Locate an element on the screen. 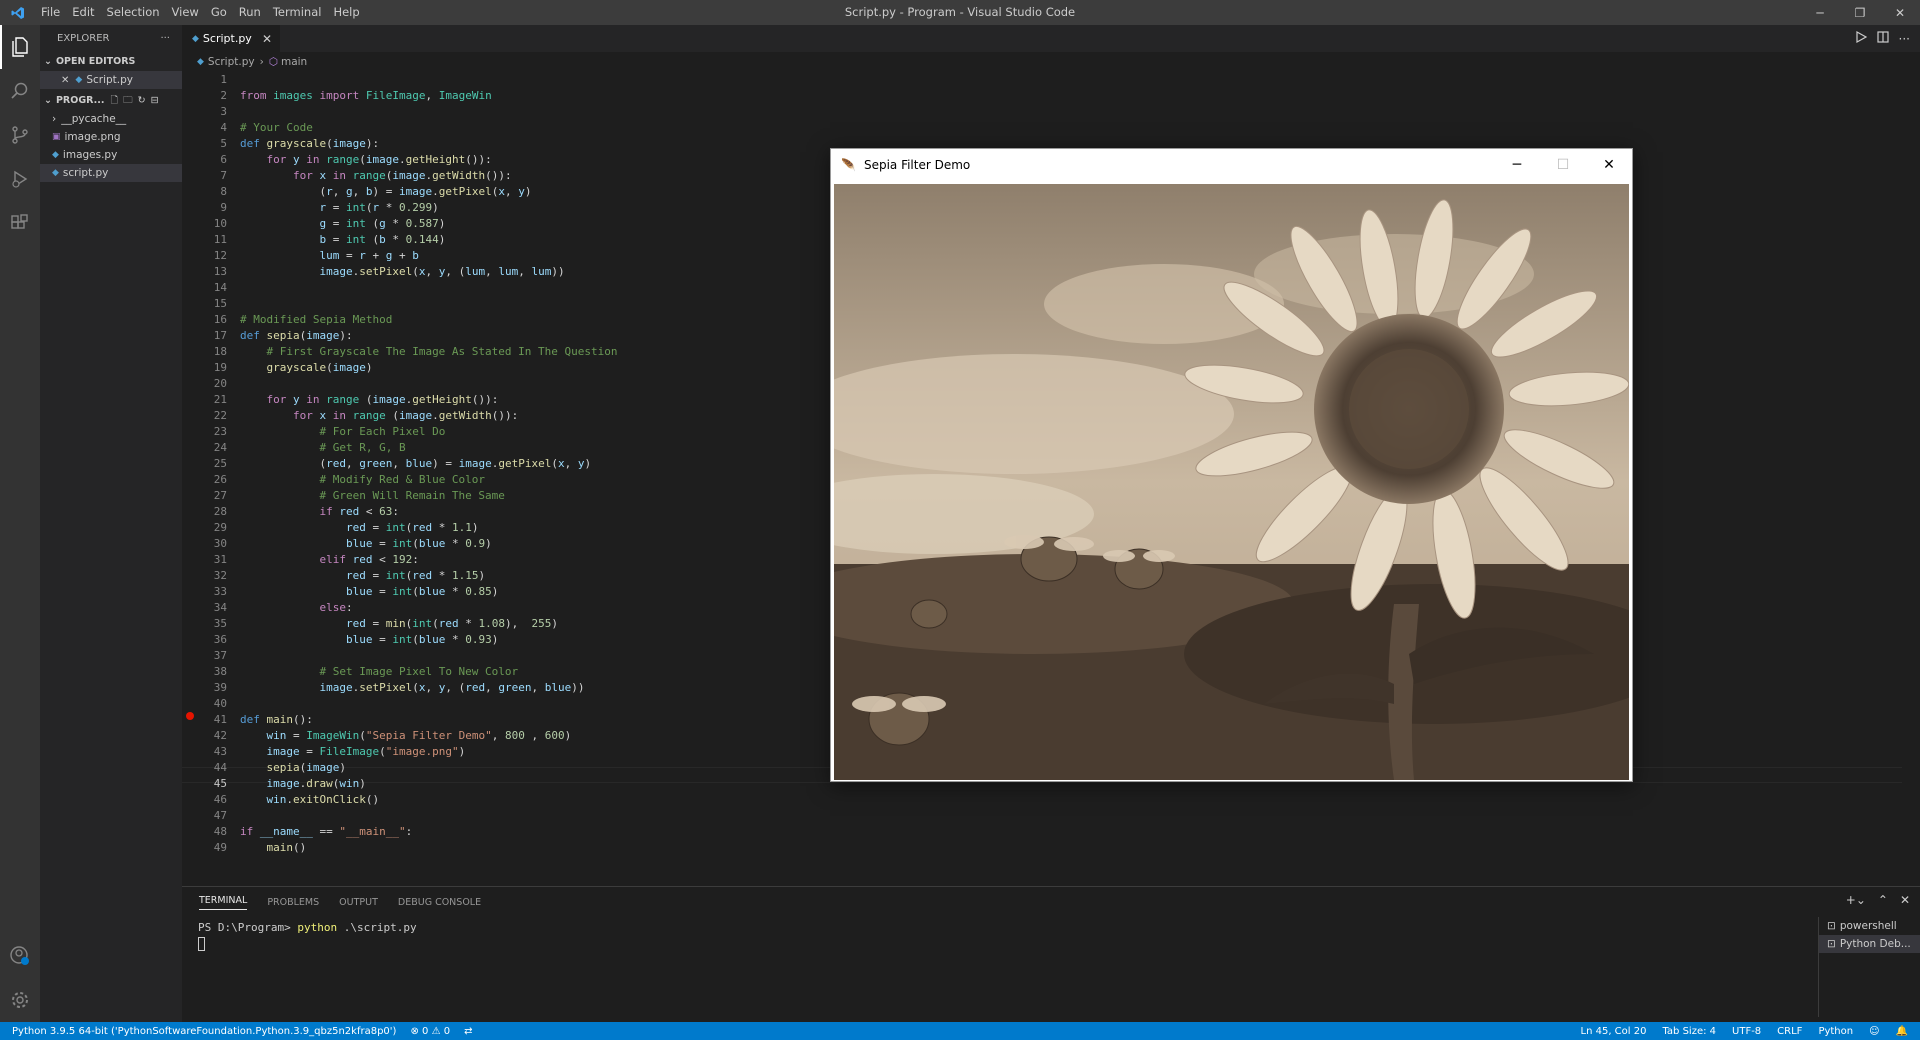  tab-output: OUTPUT is located at coordinates (358, 902).